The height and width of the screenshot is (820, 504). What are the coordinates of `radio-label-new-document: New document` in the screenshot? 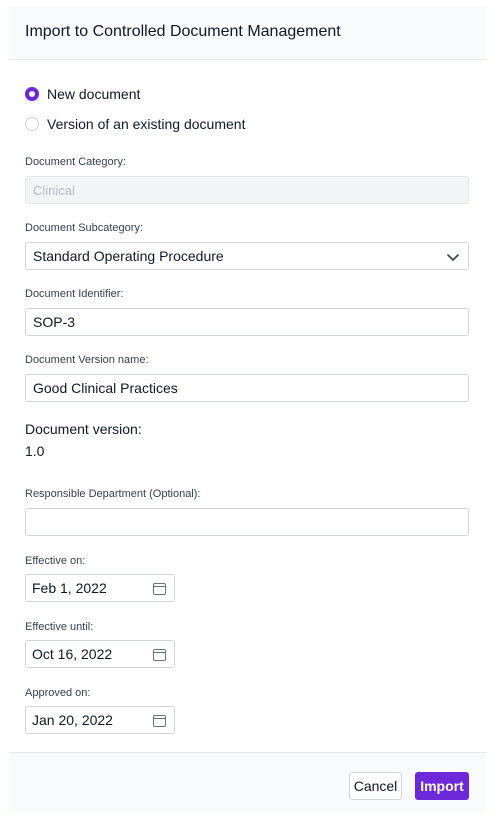 It's located at (94, 94).